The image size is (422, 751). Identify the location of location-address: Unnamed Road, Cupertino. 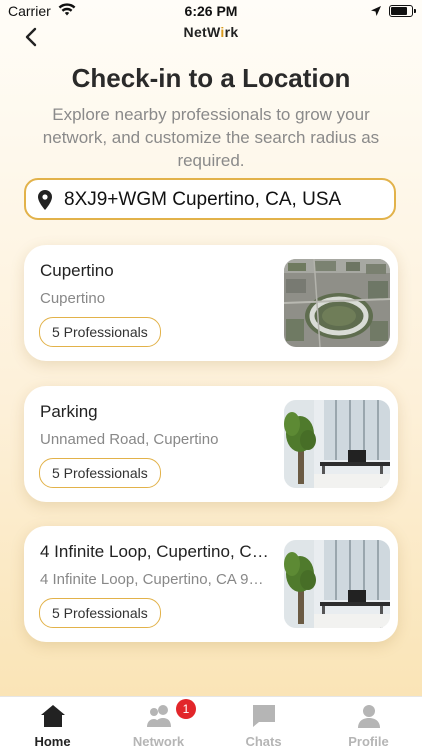
(129, 439).